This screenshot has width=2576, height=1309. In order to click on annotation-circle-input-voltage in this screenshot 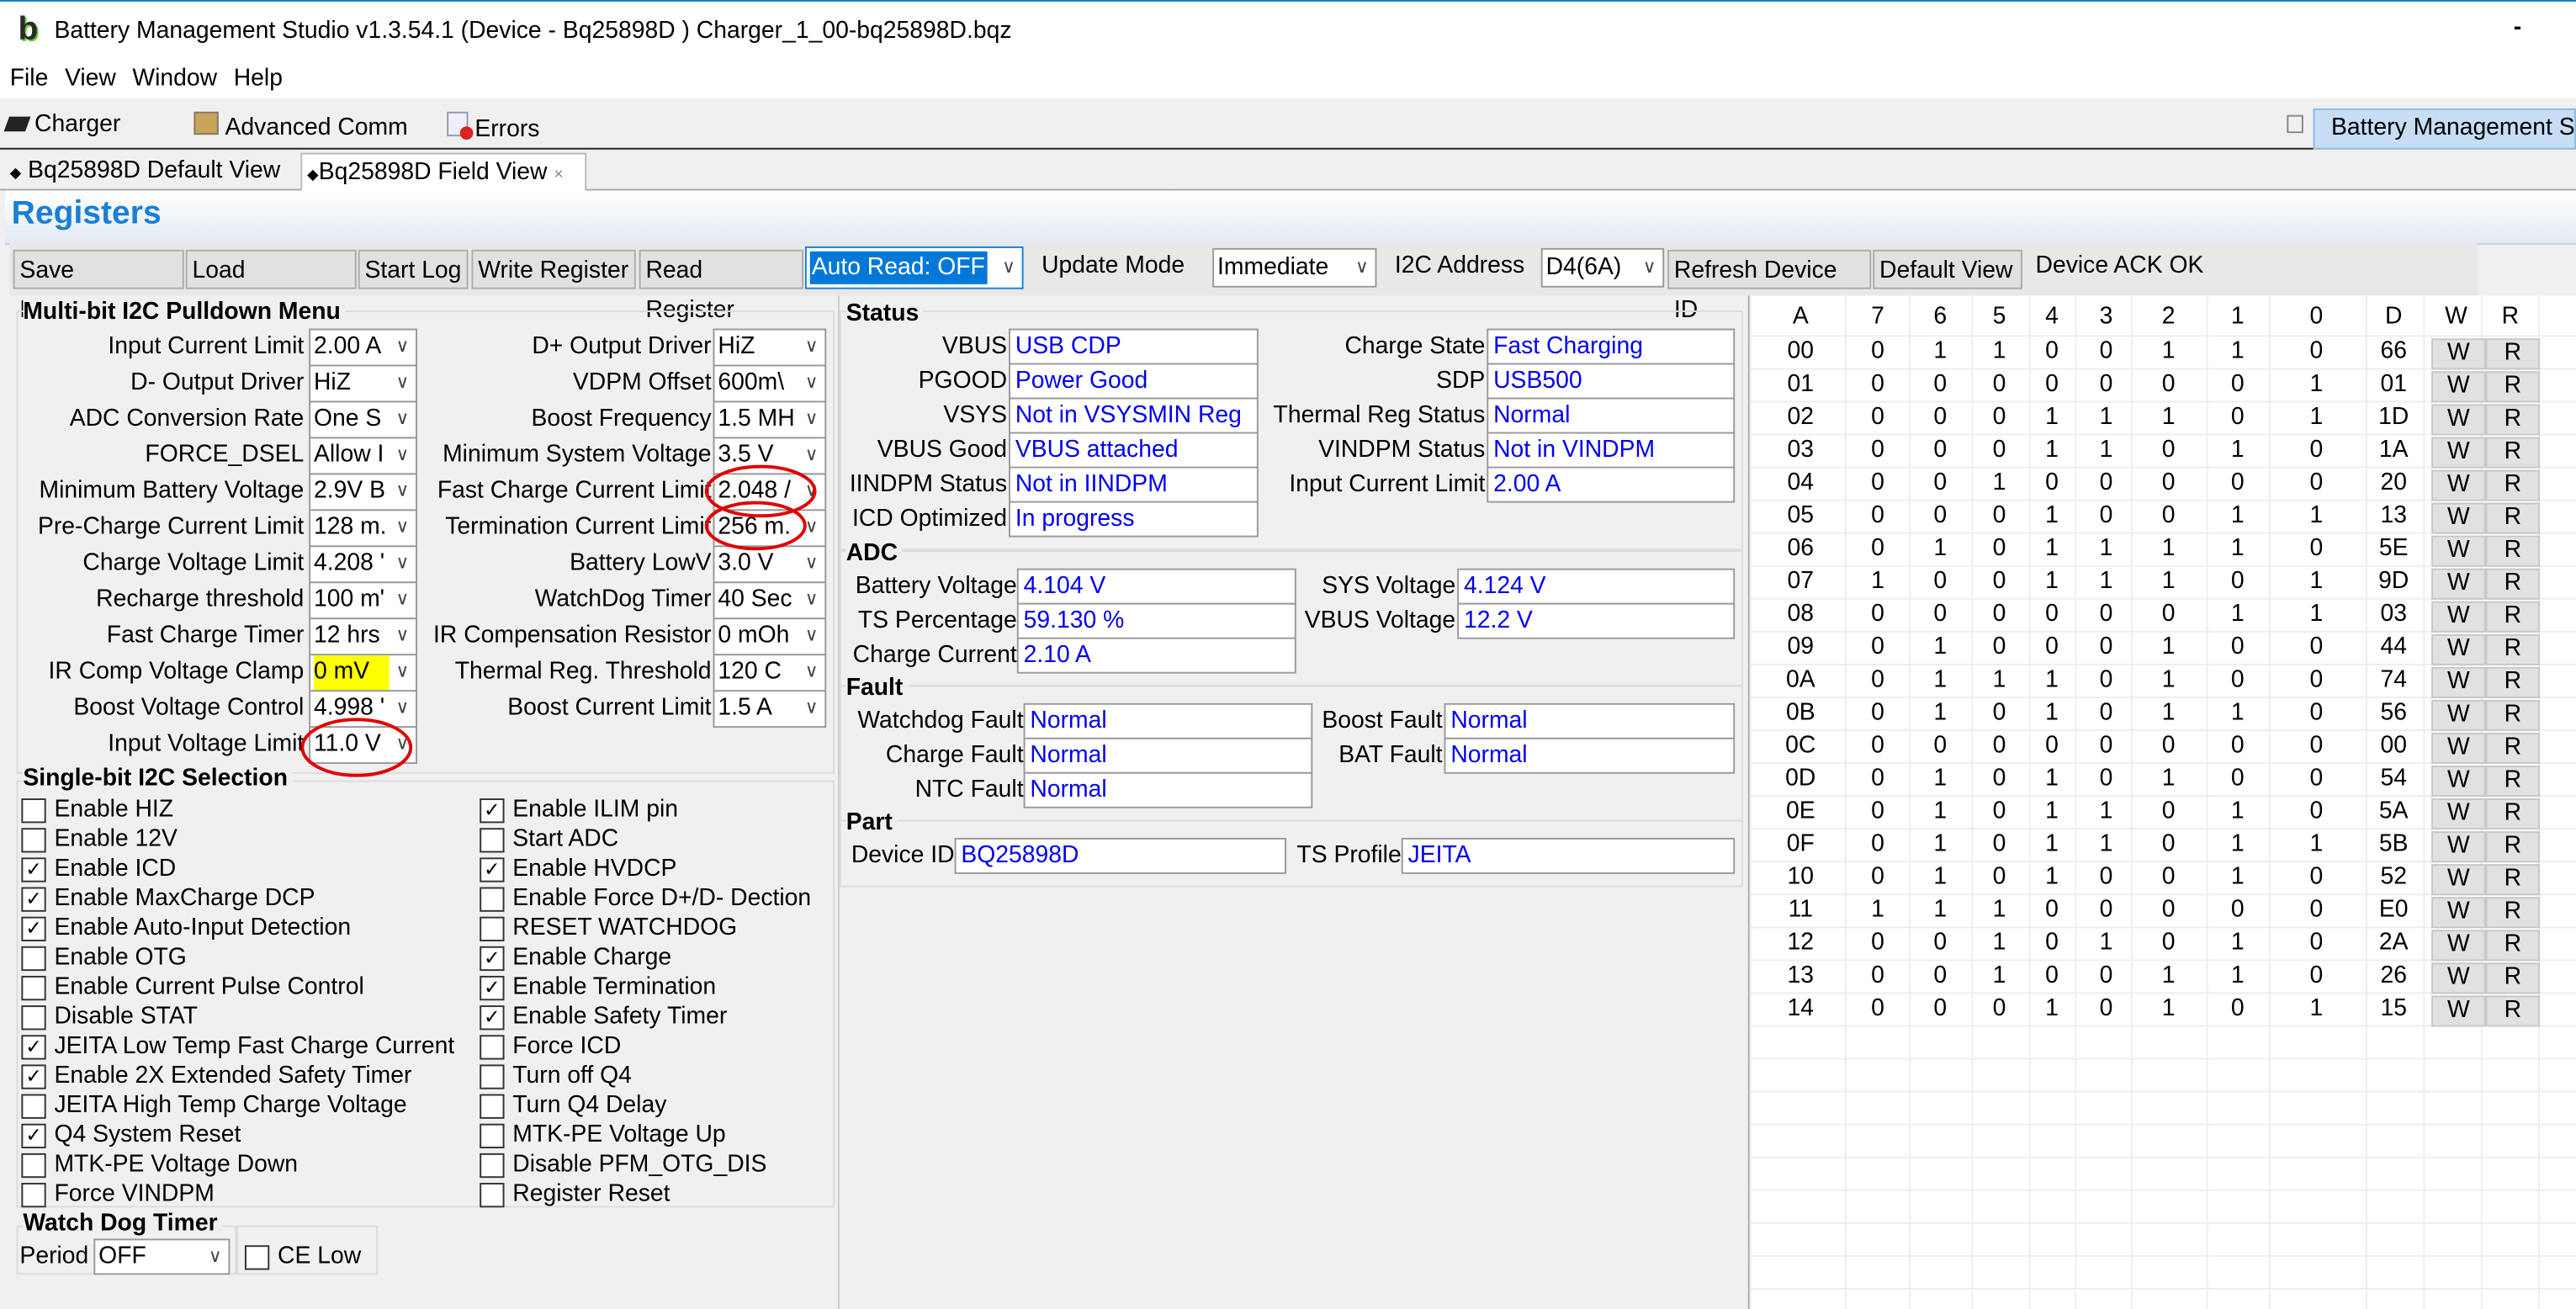, I will do `click(356, 747)`.